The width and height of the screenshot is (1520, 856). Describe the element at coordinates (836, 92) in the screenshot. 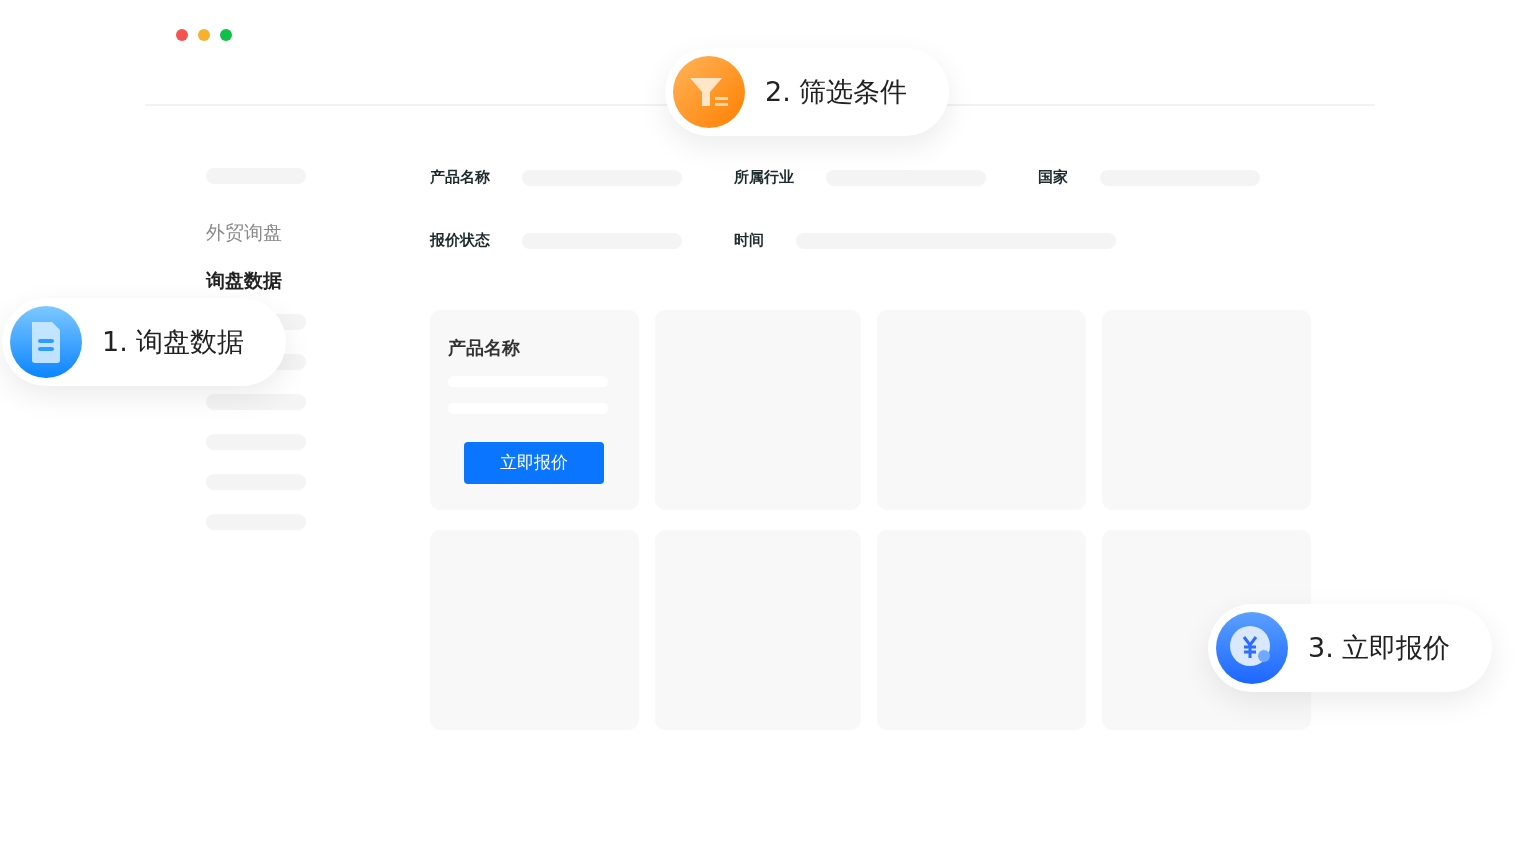

I see `step-label: 2. 筛选条件` at that location.